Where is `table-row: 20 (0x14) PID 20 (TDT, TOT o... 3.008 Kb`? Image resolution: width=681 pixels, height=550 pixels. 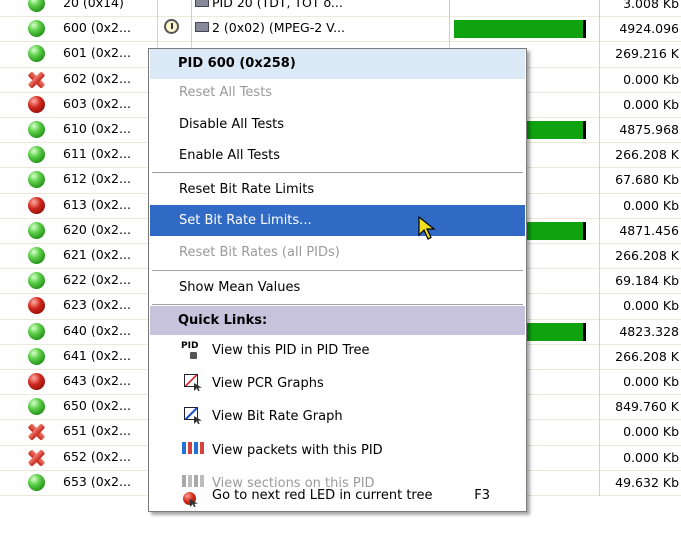 table-row: 20 (0x14) PID 20 (TDT, TOT o... 3.008 Kb is located at coordinates (340, 9).